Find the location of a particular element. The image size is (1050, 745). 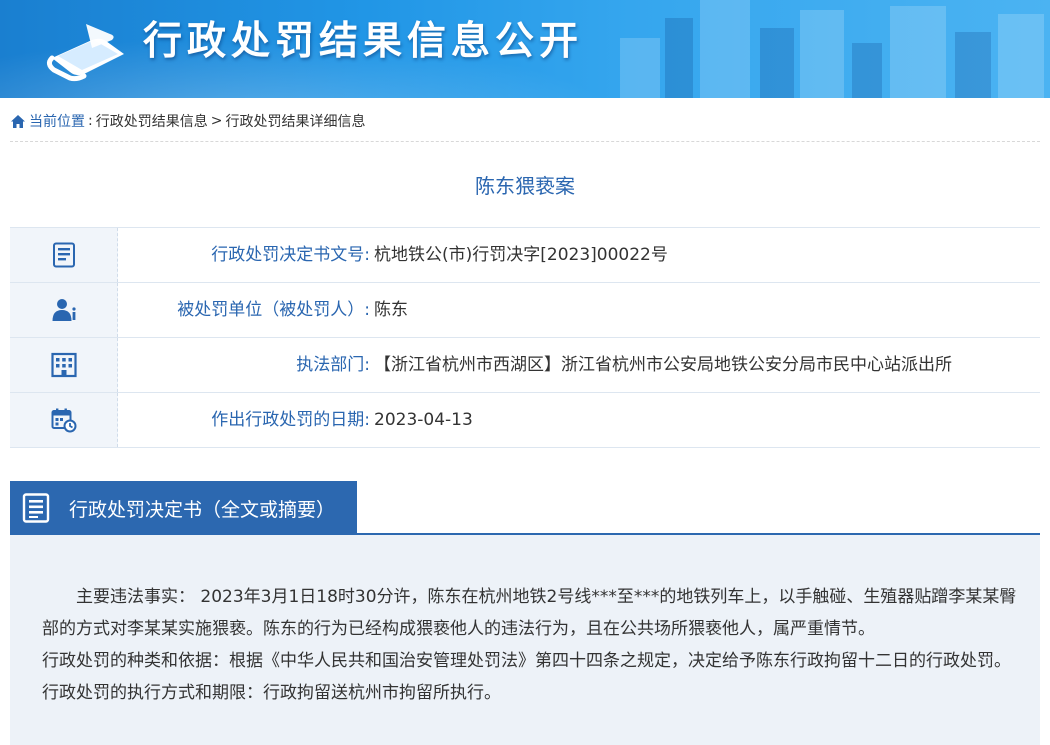

calendar-icon is located at coordinates (63, 420).